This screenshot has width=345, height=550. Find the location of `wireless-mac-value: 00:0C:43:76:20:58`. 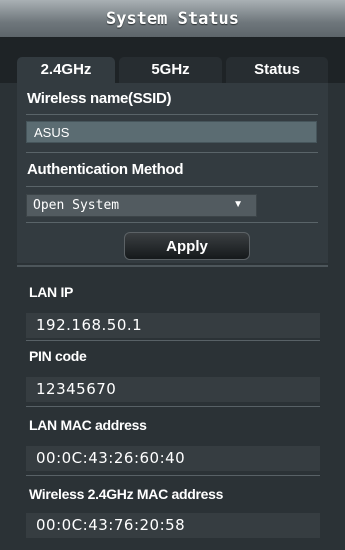

wireless-mac-value: 00:0C:43:76:20:58 is located at coordinates (173, 525).